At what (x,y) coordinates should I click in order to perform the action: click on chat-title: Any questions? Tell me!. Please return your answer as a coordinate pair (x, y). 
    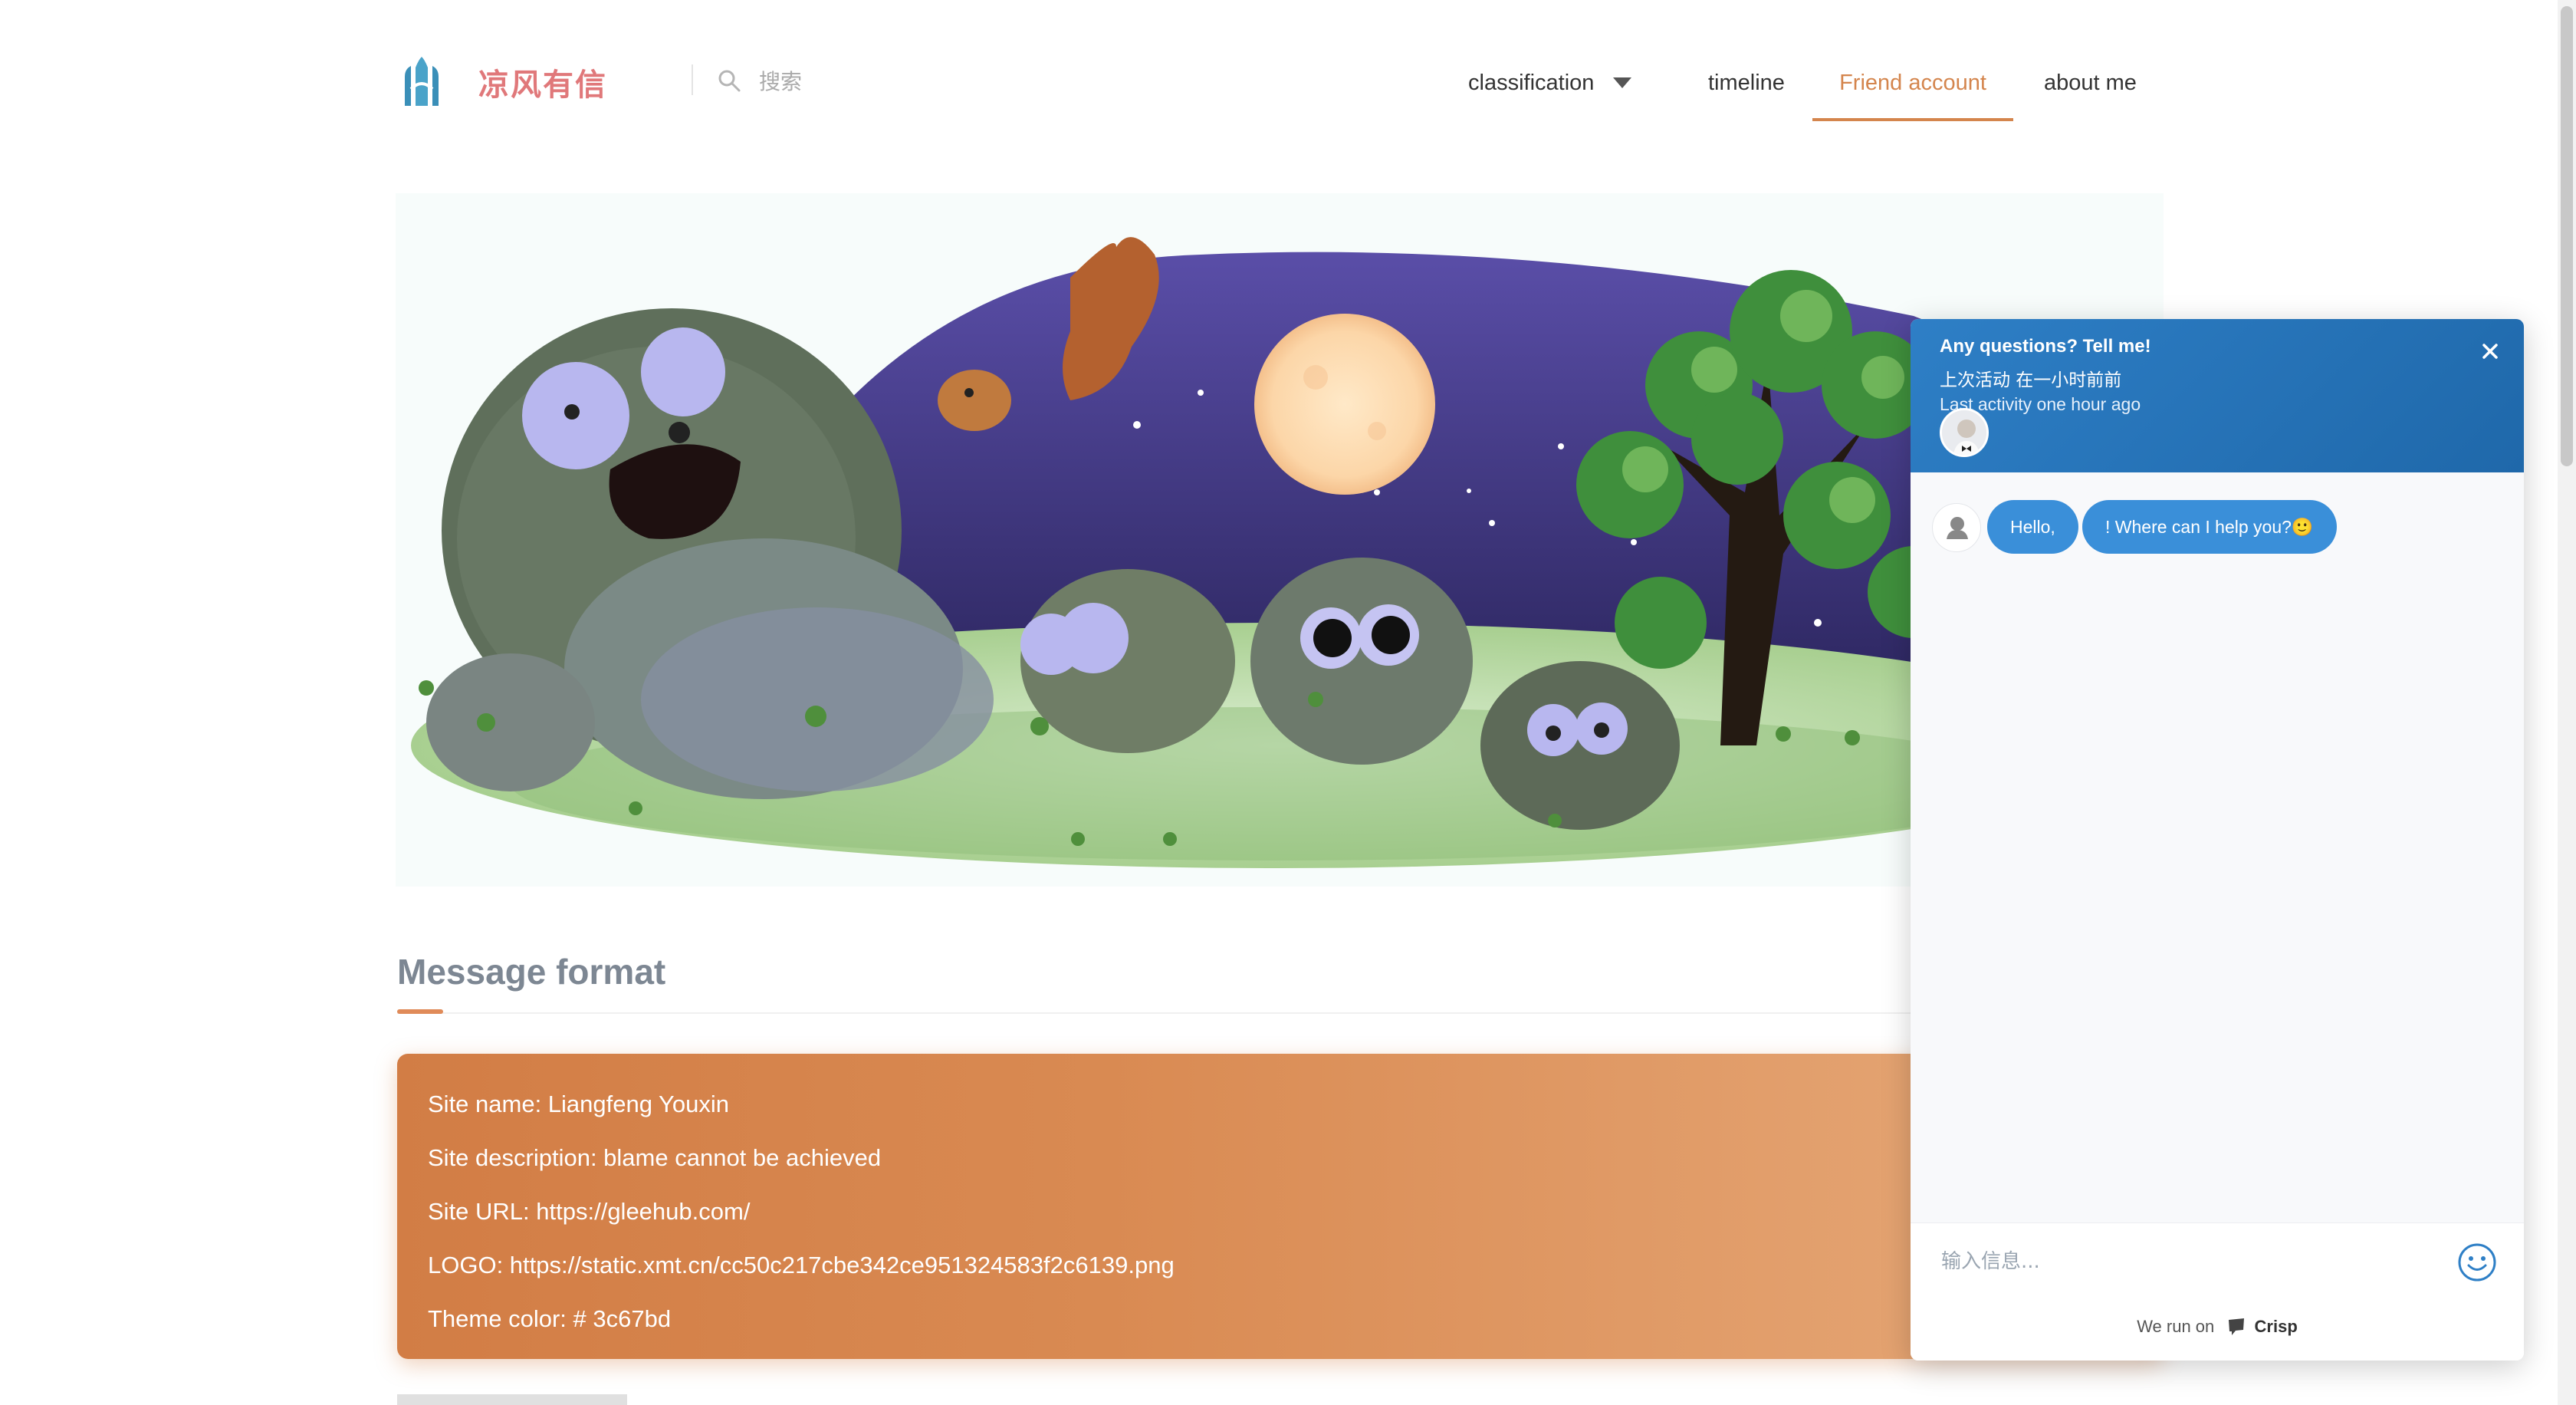
    Looking at the image, I should click on (2045, 347).